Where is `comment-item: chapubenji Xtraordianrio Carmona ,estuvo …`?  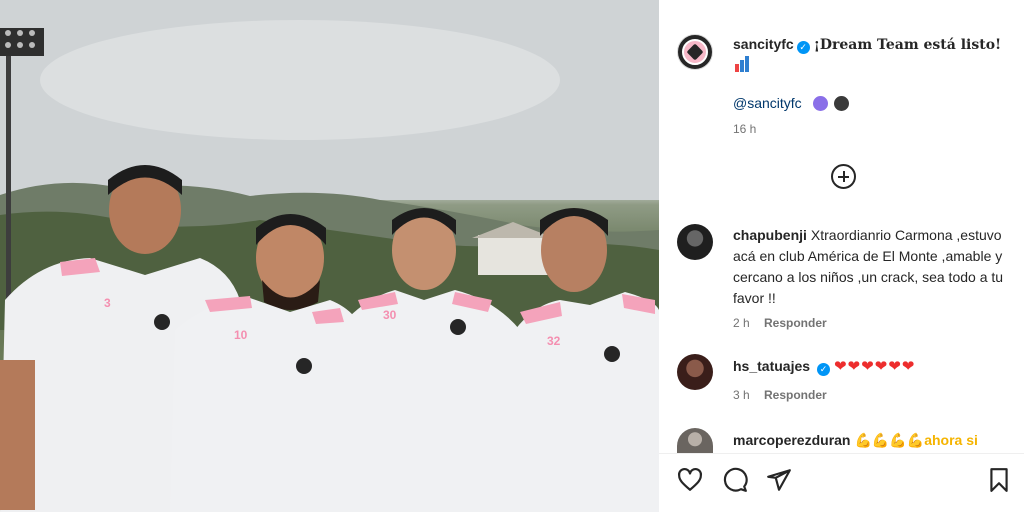 comment-item: chapubenji Xtraordianrio Carmona ,estuvo … is located at coordinates (873, 267).